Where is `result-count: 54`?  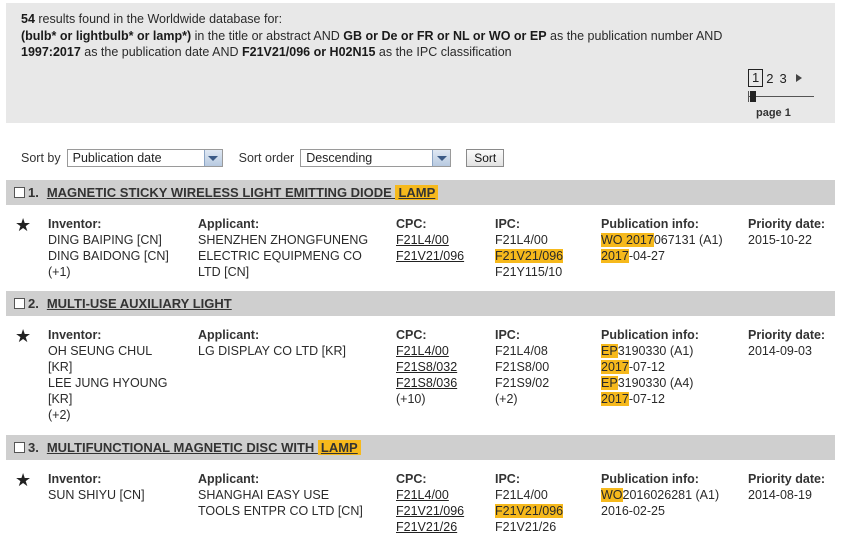
result-count: 54 is located at coordinates (28, 19).